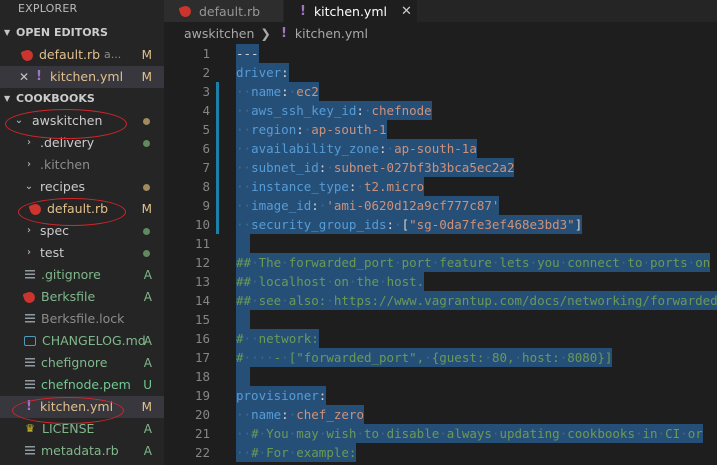  Describe the element at coordinates (331, 33) in the screenshot. I see `breadcrumb-file: kitchen.yml` at that location.